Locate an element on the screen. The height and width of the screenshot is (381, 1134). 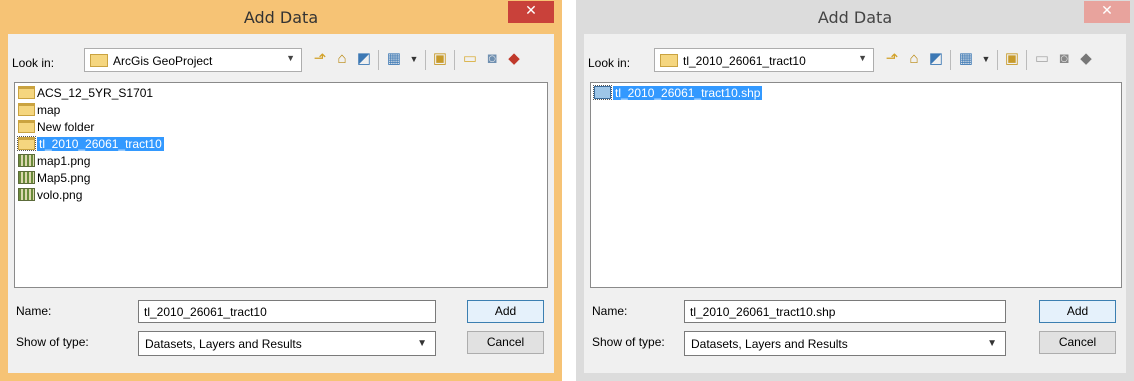
list-item: volo.png is located at coordinates (50, 195).